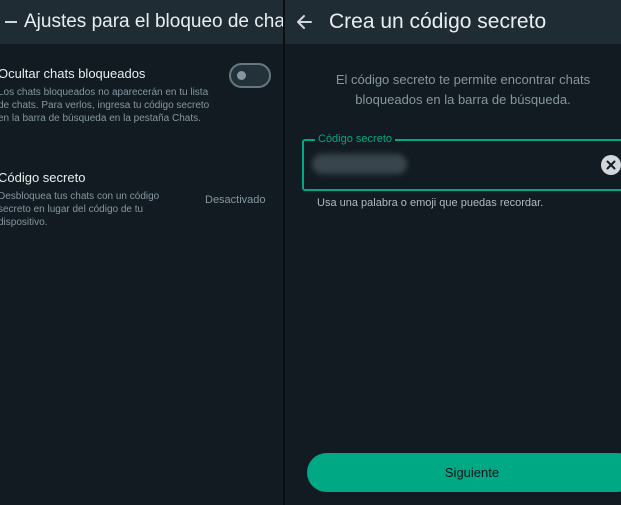  What do you see at coordinates (461, 161) in the screenshot?
I see `secret-code-field: Código secreto` at bounding box center [461, 161].